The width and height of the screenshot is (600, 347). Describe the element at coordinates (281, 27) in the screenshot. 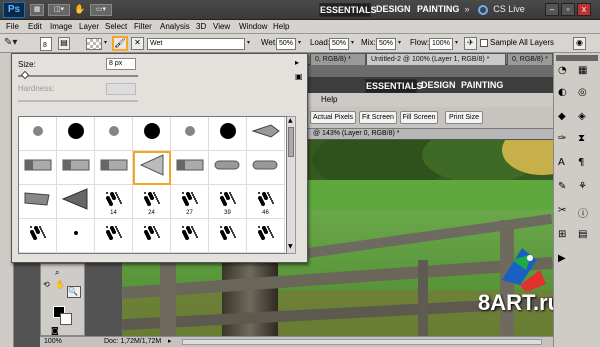

I see `menu-help: Help` at that location.